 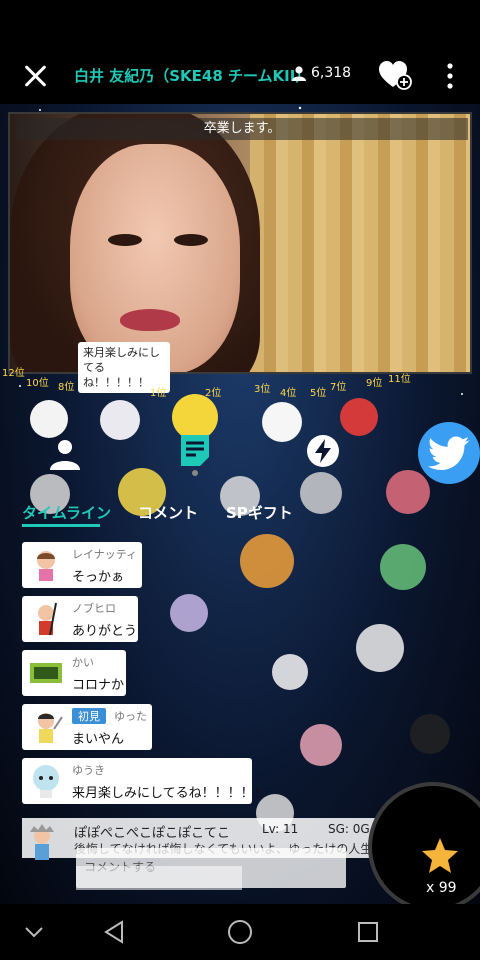 What do you see at coordinates (80, 619) in the screenshot?
I see `comment-item: ノブヒロ ありがとう` at bounding box center [80, 619].